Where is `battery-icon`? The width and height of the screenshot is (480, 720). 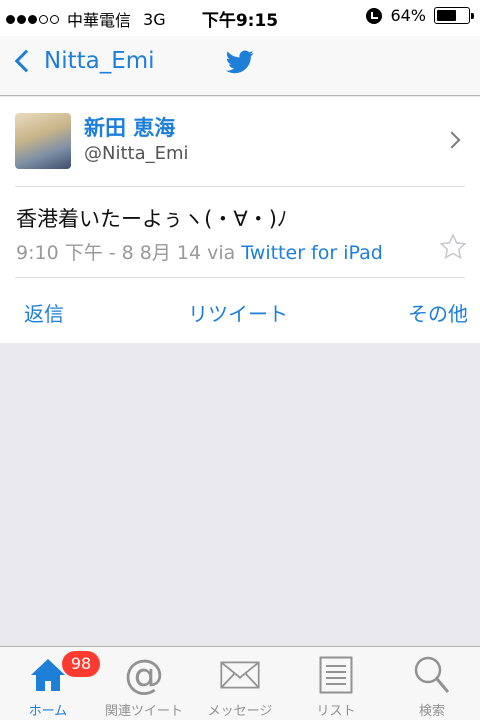 battery-icon is located at coordinates (454, 15).